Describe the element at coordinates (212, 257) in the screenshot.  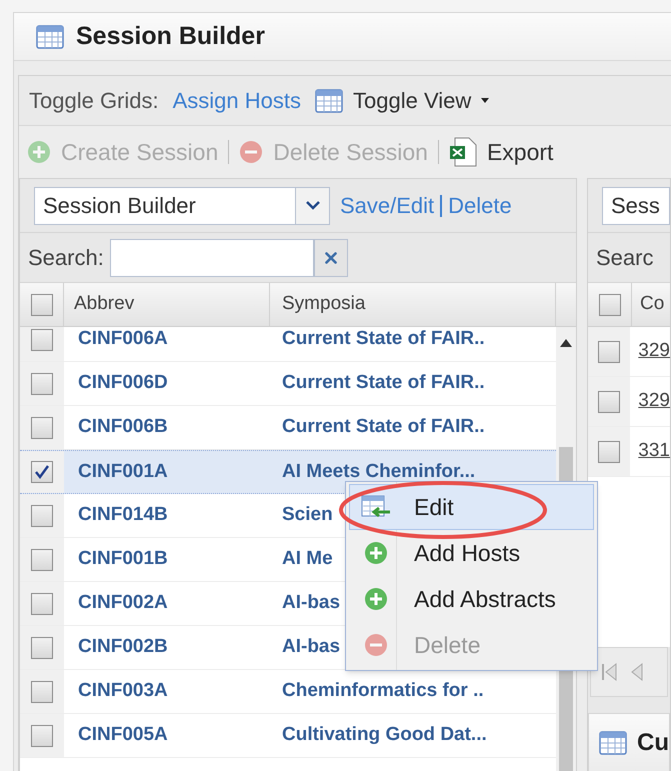
I see `search-field` at that location.